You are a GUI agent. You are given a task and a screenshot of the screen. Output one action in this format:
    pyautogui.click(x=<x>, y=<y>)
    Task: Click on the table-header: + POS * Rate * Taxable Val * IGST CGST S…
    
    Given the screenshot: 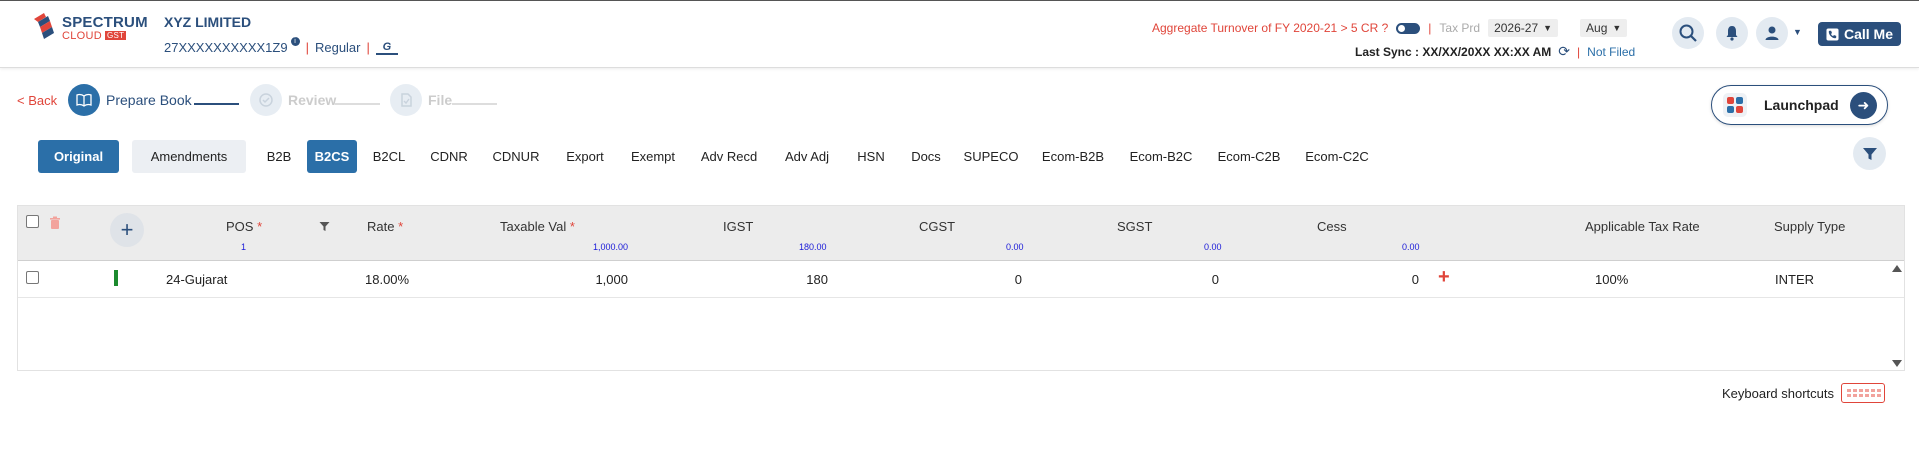 What is the action you would take?
    pyautogui.click(x=961, y=233)
    